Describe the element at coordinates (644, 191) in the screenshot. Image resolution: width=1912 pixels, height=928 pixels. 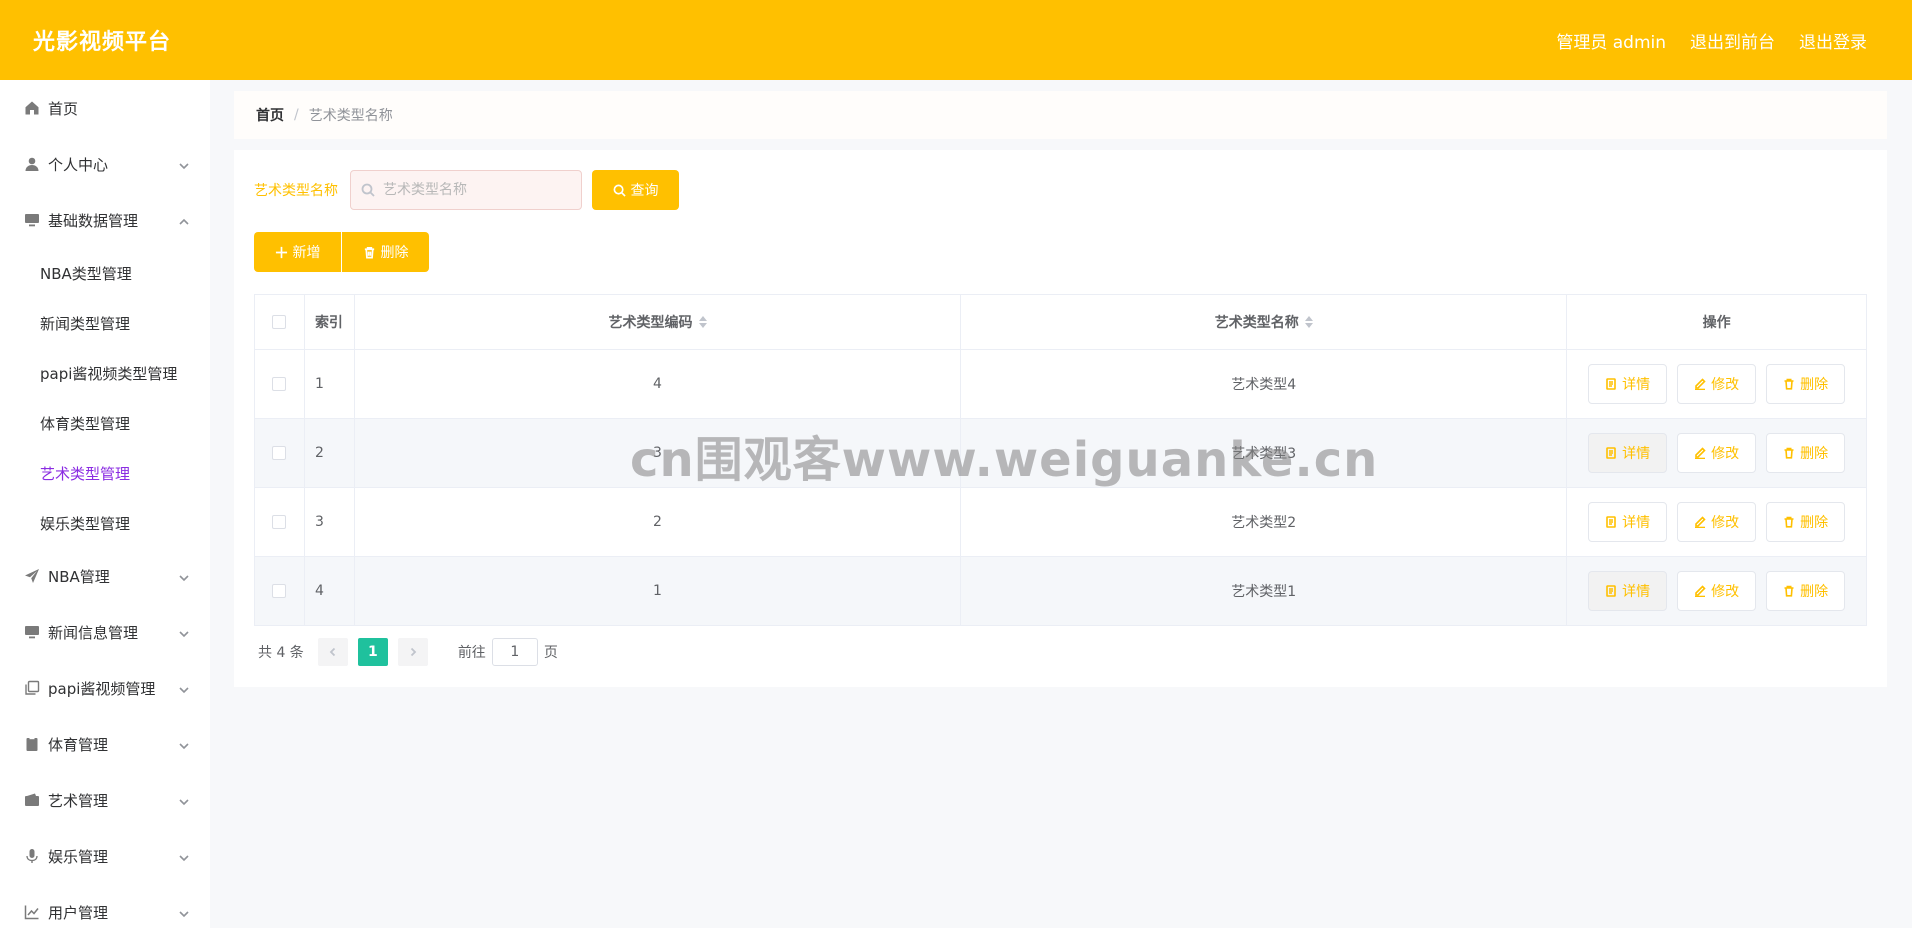
I see `search-button-label: 查询` at that location.